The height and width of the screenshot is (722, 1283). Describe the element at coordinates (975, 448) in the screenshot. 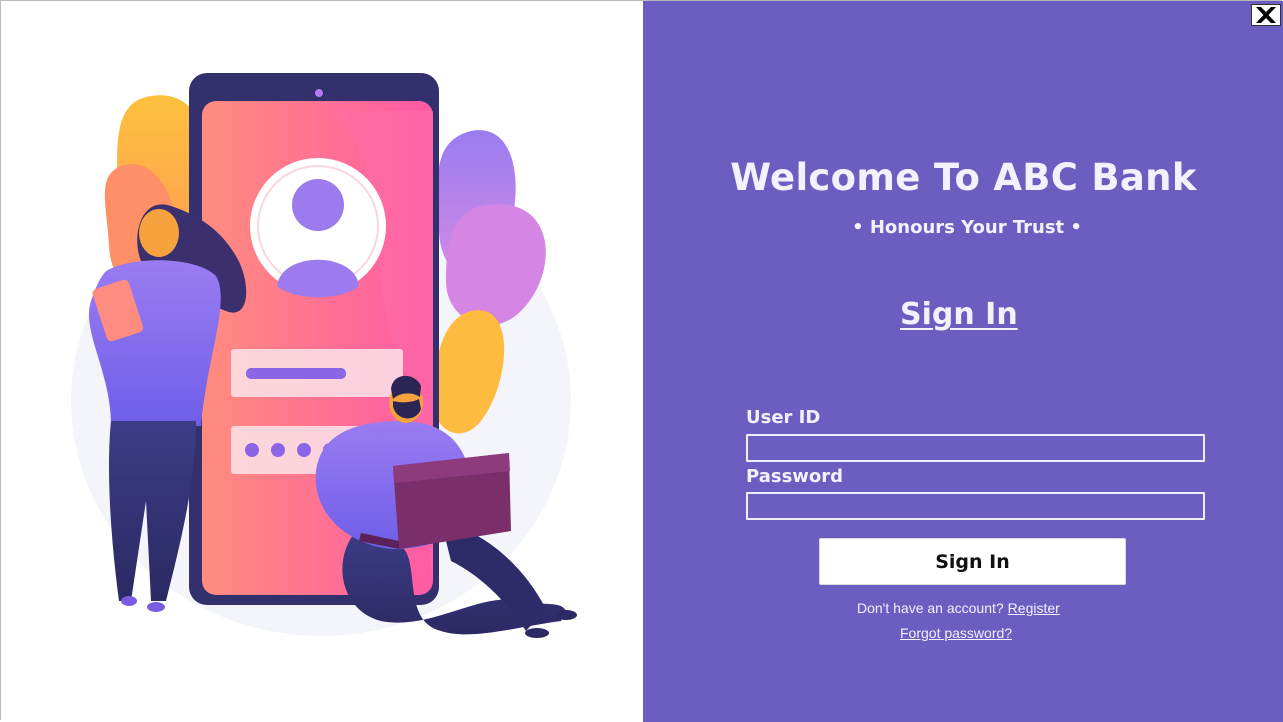

I see `user-id-input` at that location.